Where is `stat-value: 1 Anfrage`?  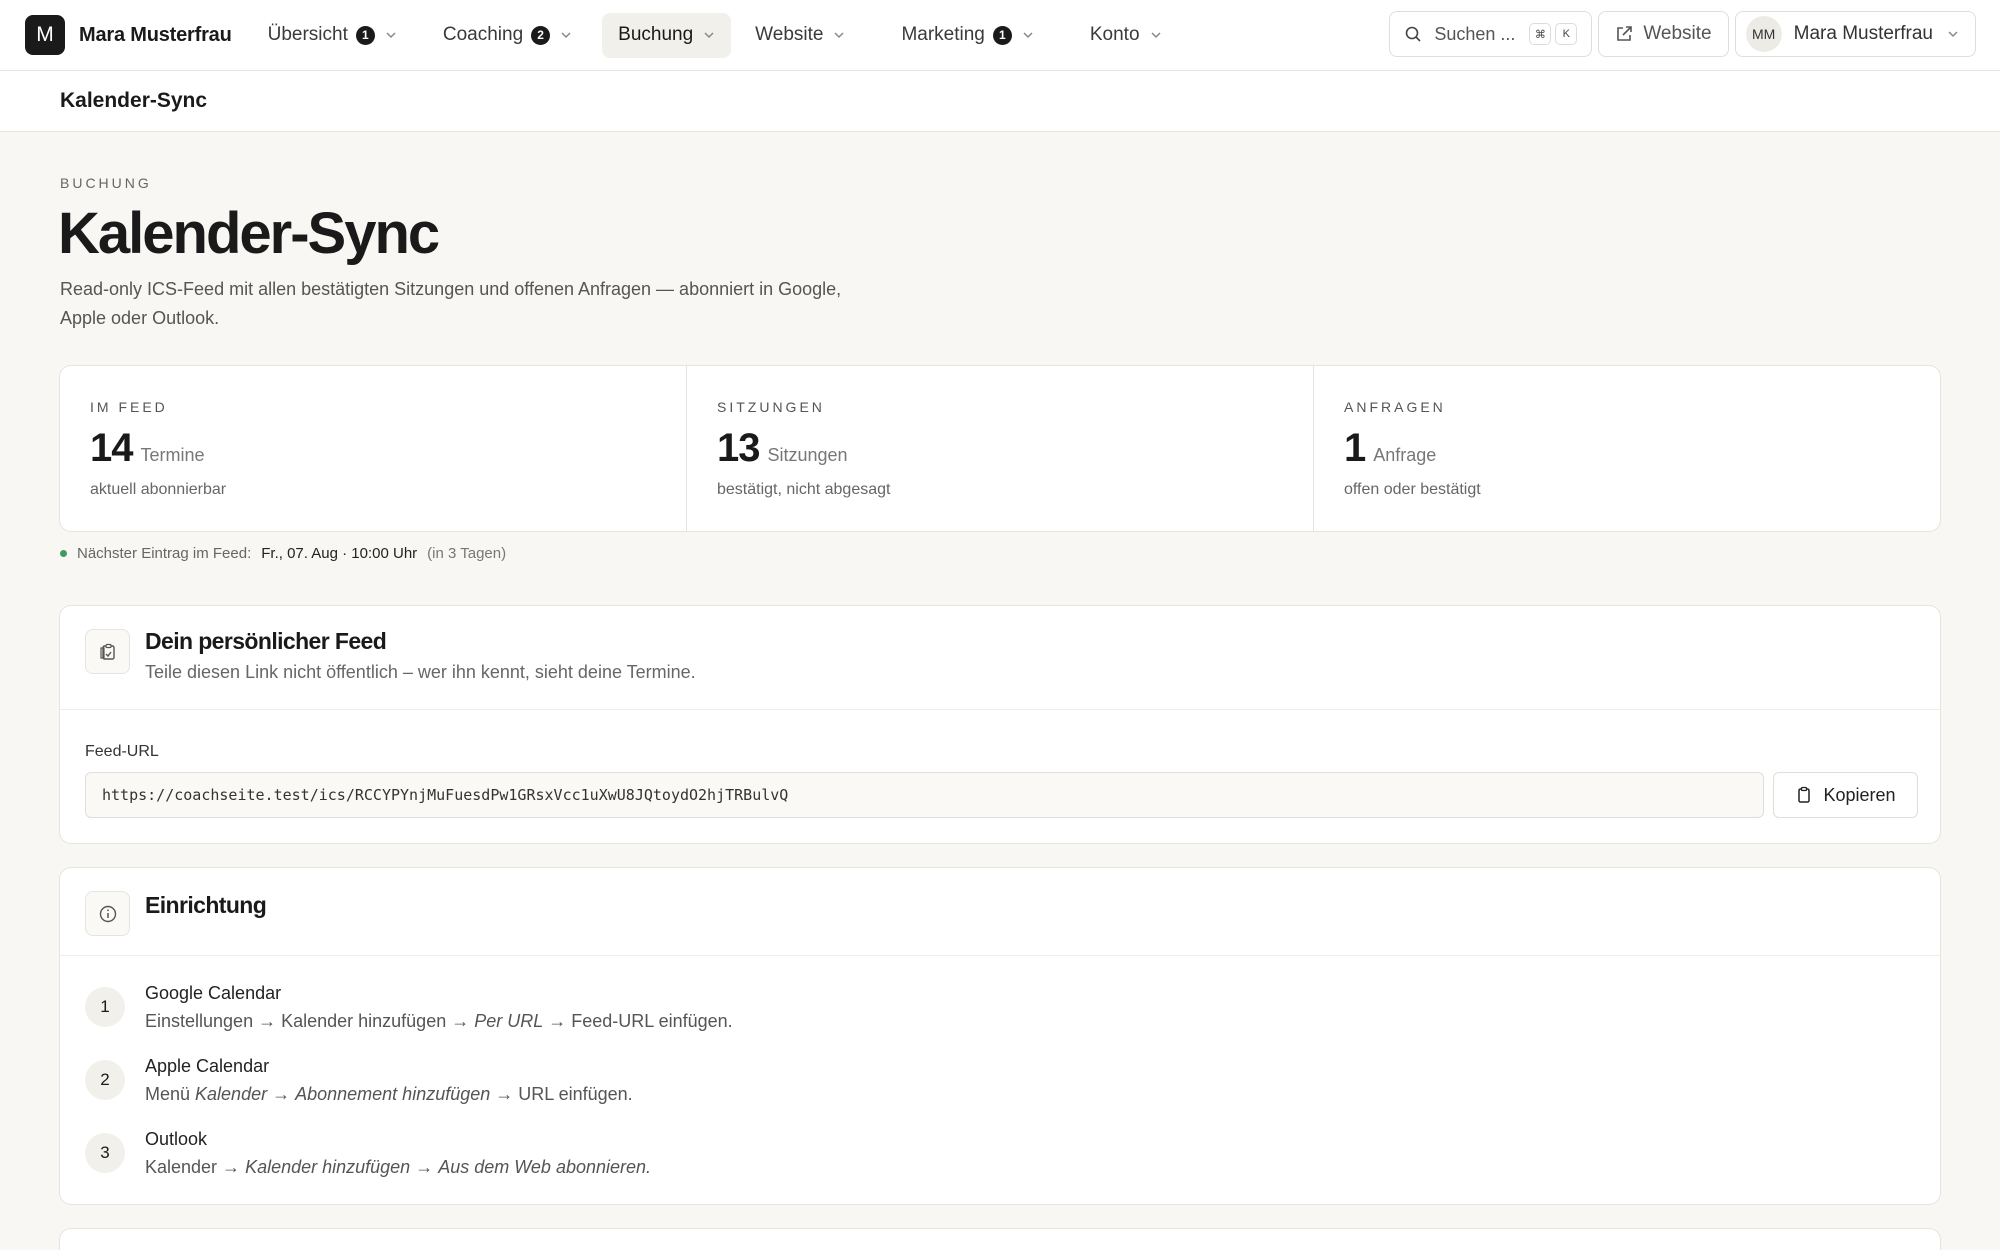 stat-value: 1 Anfrage is located at coordinates (1390, 448).